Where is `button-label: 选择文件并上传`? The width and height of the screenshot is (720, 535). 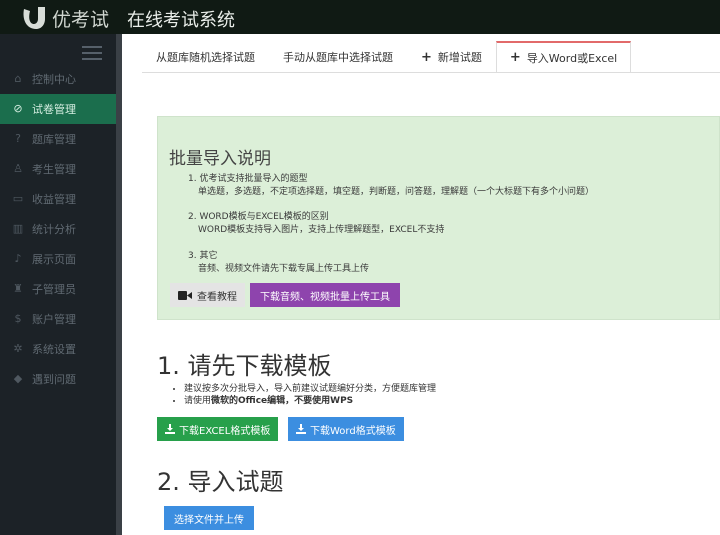
button-label: 选择文件并上传 is located at coordinates (209, 520).